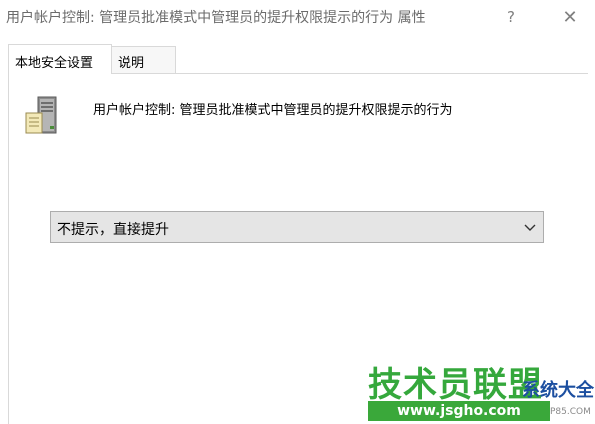  Describe the element at coordinates (570, 412) in the screenshot. I see `watermark-small-text: P85.COM` at that location.